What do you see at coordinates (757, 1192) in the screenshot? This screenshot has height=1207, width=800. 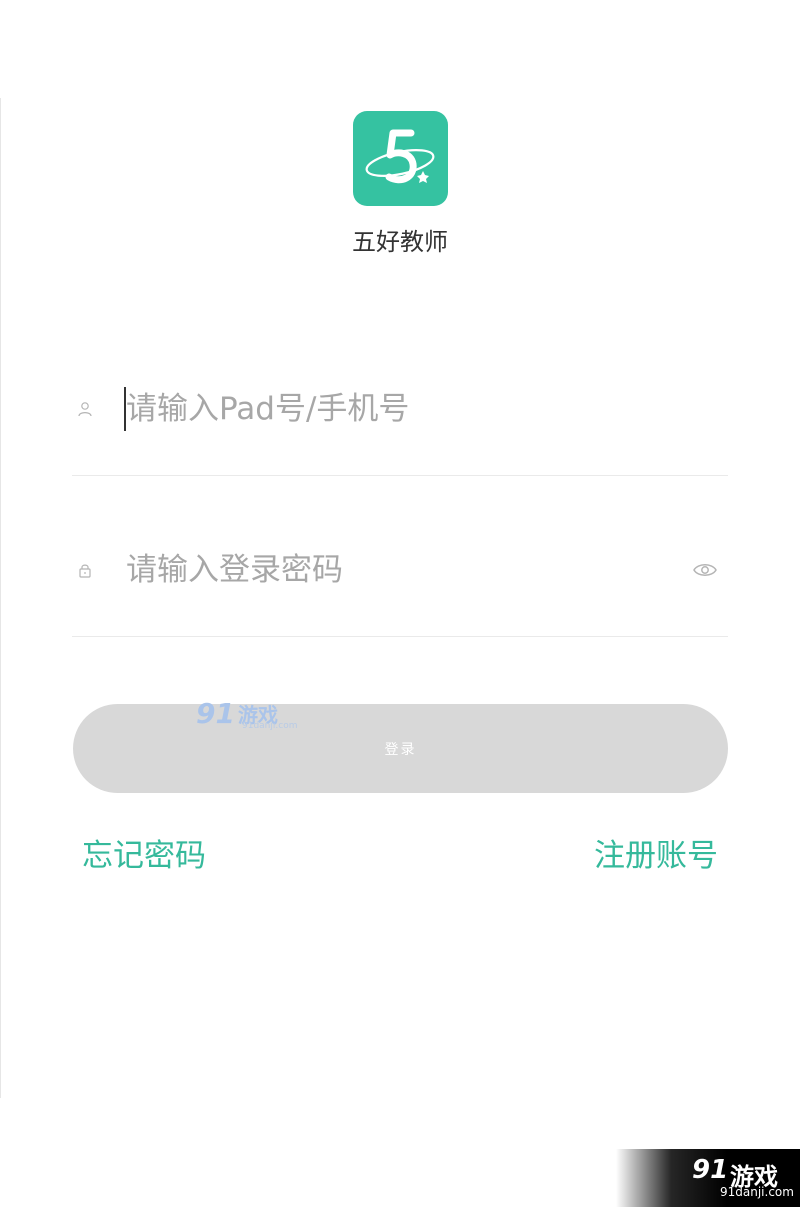 I see `watermark-corner-url: 91danji.com` at bounding box center [757, 1192].